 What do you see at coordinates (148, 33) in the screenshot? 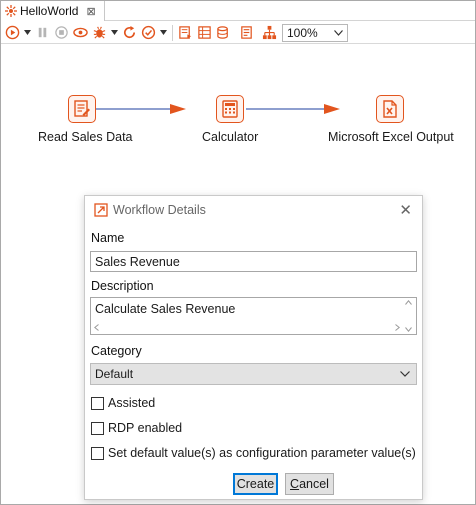
I see `verify-icon` at bounding box center [148, 33].